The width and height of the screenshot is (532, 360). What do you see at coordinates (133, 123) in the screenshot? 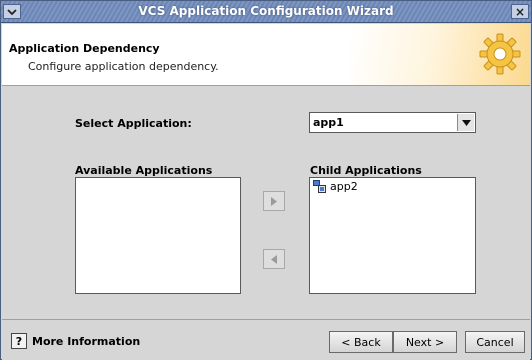
I see `select-application-label: Select Application:` at bounding box center [133, 123].